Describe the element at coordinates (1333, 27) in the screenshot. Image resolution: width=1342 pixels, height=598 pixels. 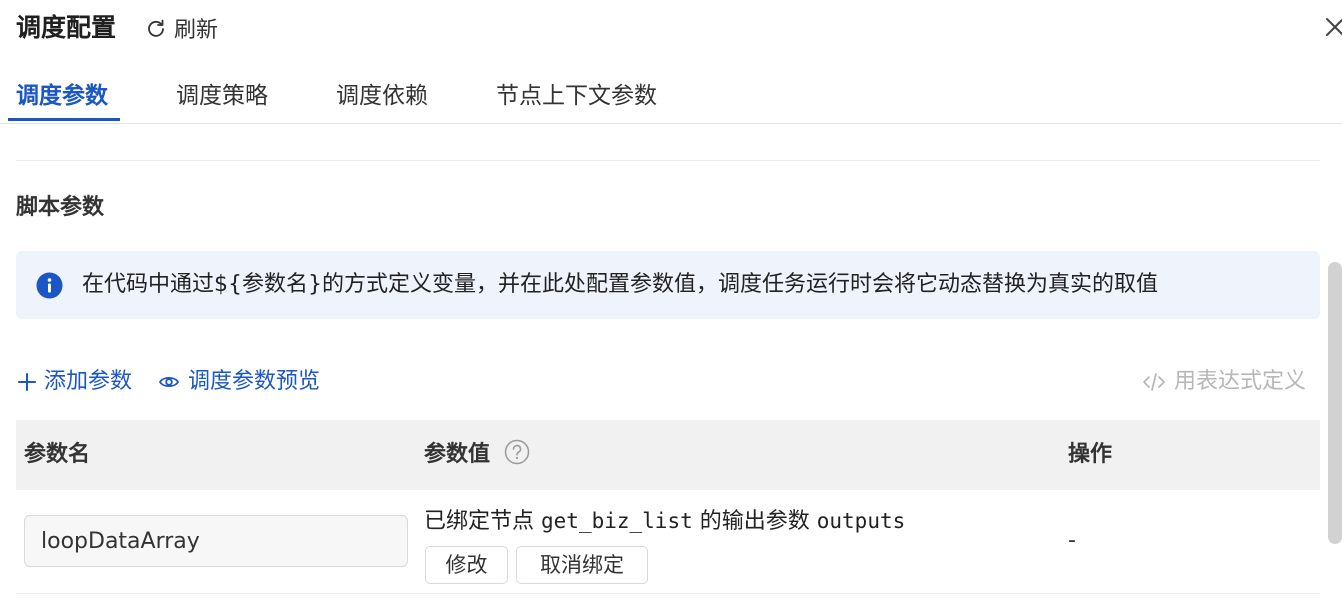
I see `close-icon` at that location.